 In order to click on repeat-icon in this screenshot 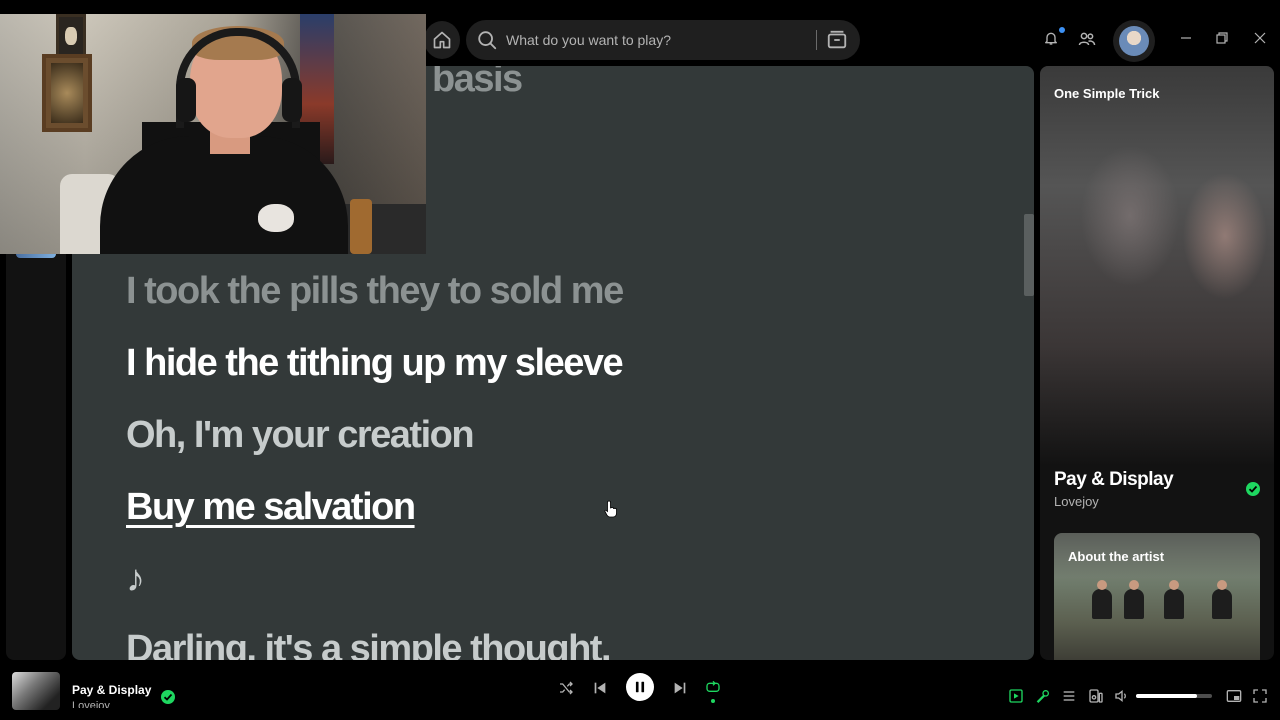, I will do `click(713, 686)`.